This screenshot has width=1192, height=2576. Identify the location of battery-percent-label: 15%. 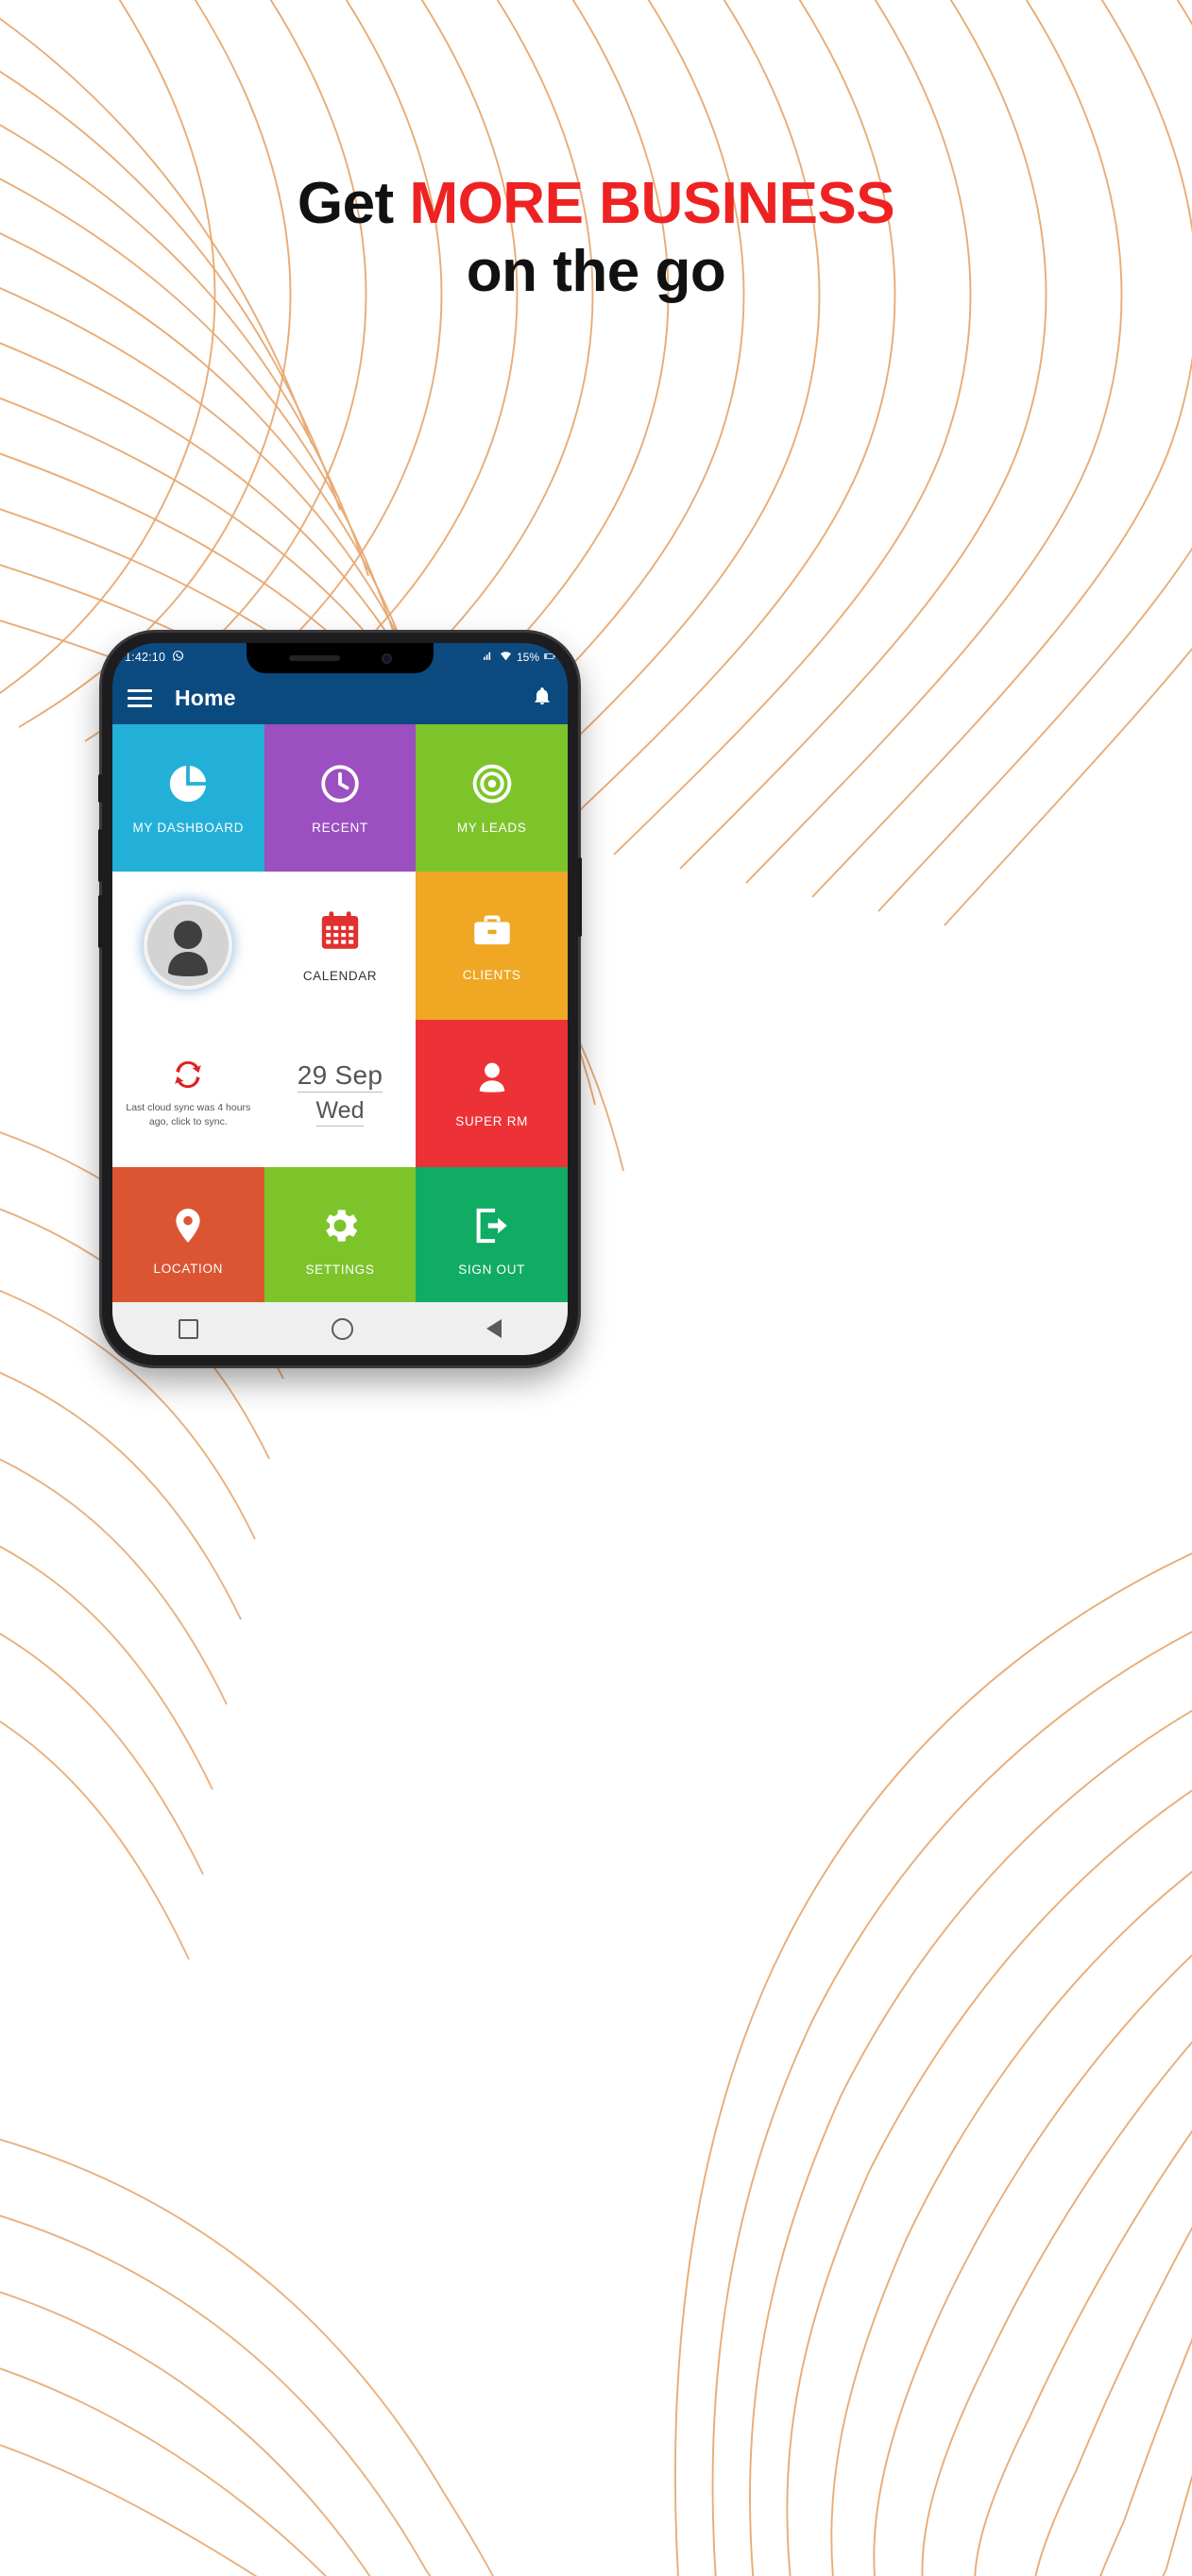
(527, 657).